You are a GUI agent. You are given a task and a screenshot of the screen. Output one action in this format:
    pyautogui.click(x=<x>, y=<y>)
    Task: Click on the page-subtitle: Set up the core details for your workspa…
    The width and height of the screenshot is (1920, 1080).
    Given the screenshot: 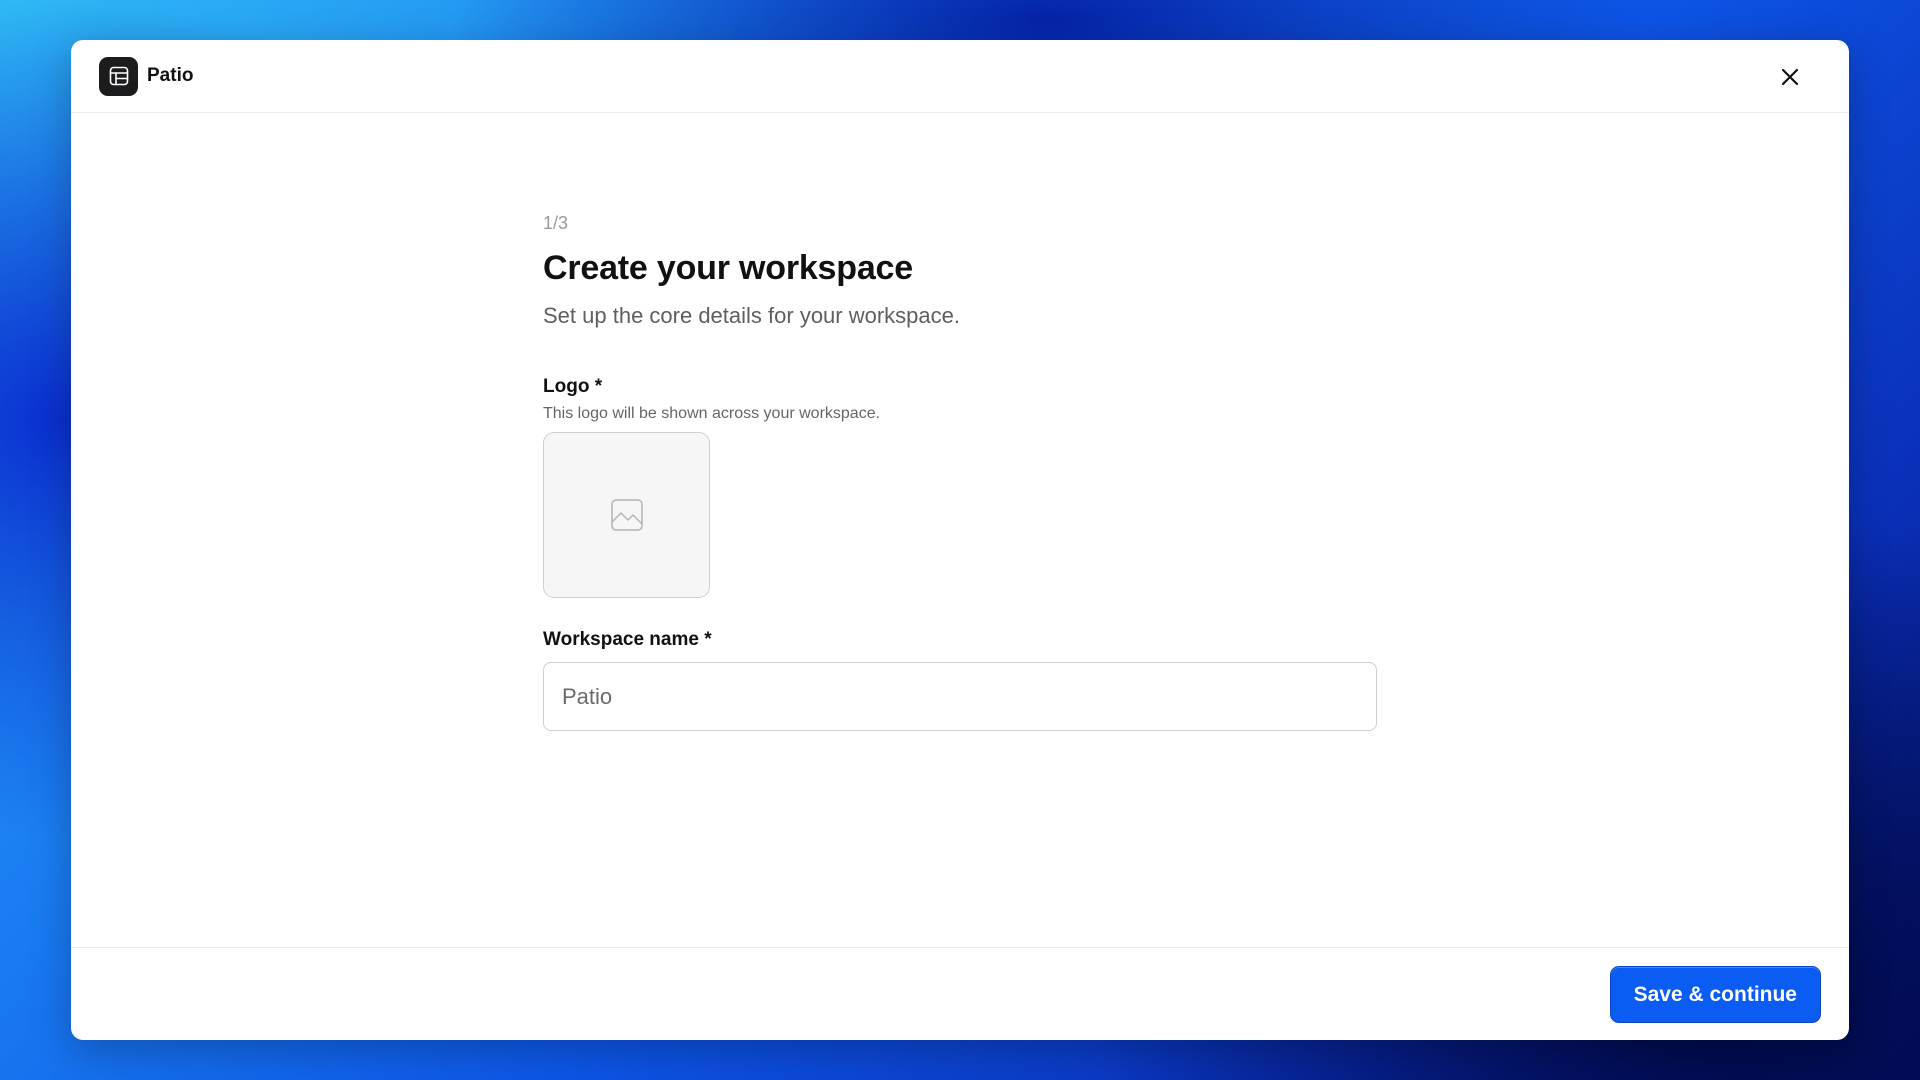 What is the action you would take?
    pyautogui.click(x=751, y=315)
    